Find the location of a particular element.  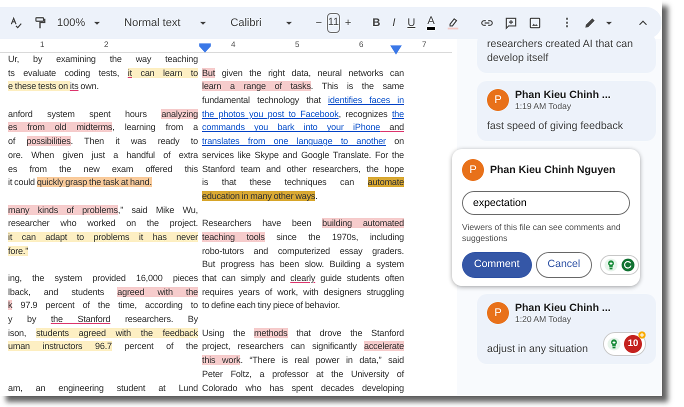

text-line: Colorado who has spent decades developing is located at coordinates (303, 388).